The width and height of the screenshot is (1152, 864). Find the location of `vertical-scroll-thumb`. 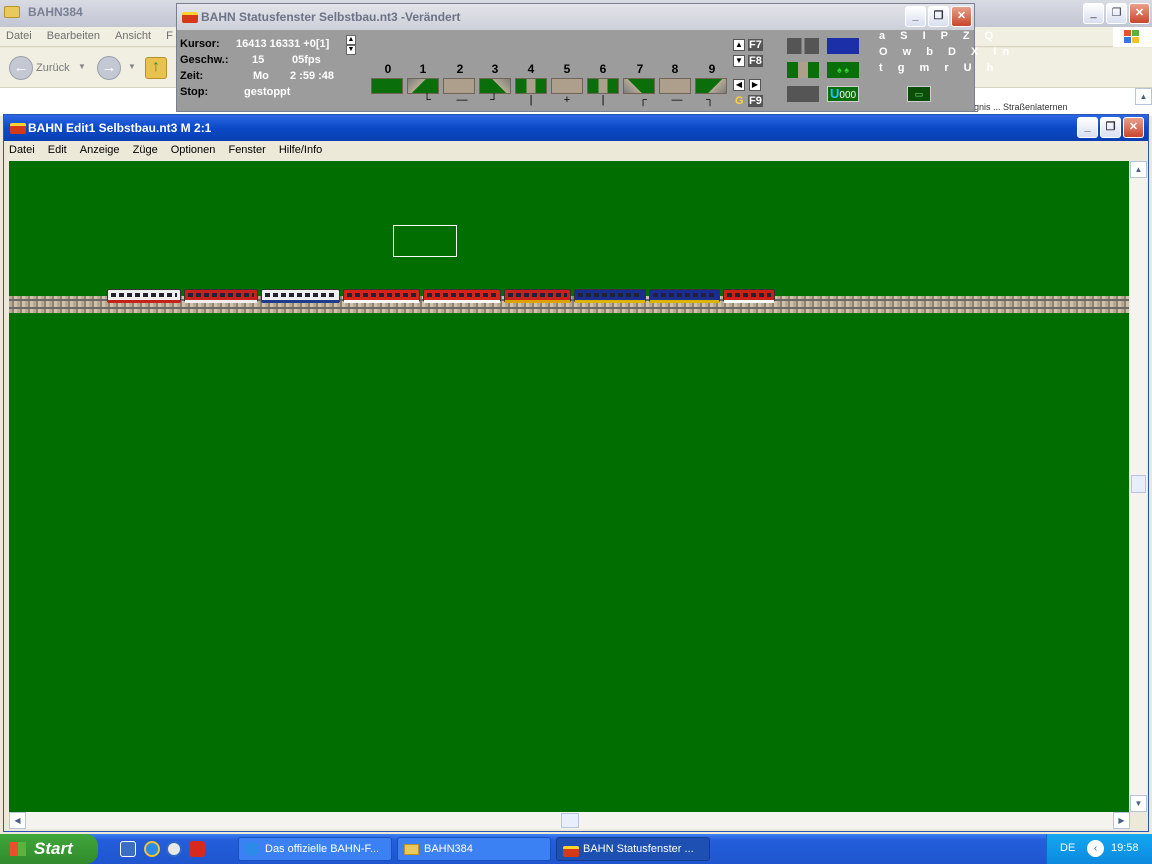

vertical-scroll-thumb is located at coordinates (1138, 484).